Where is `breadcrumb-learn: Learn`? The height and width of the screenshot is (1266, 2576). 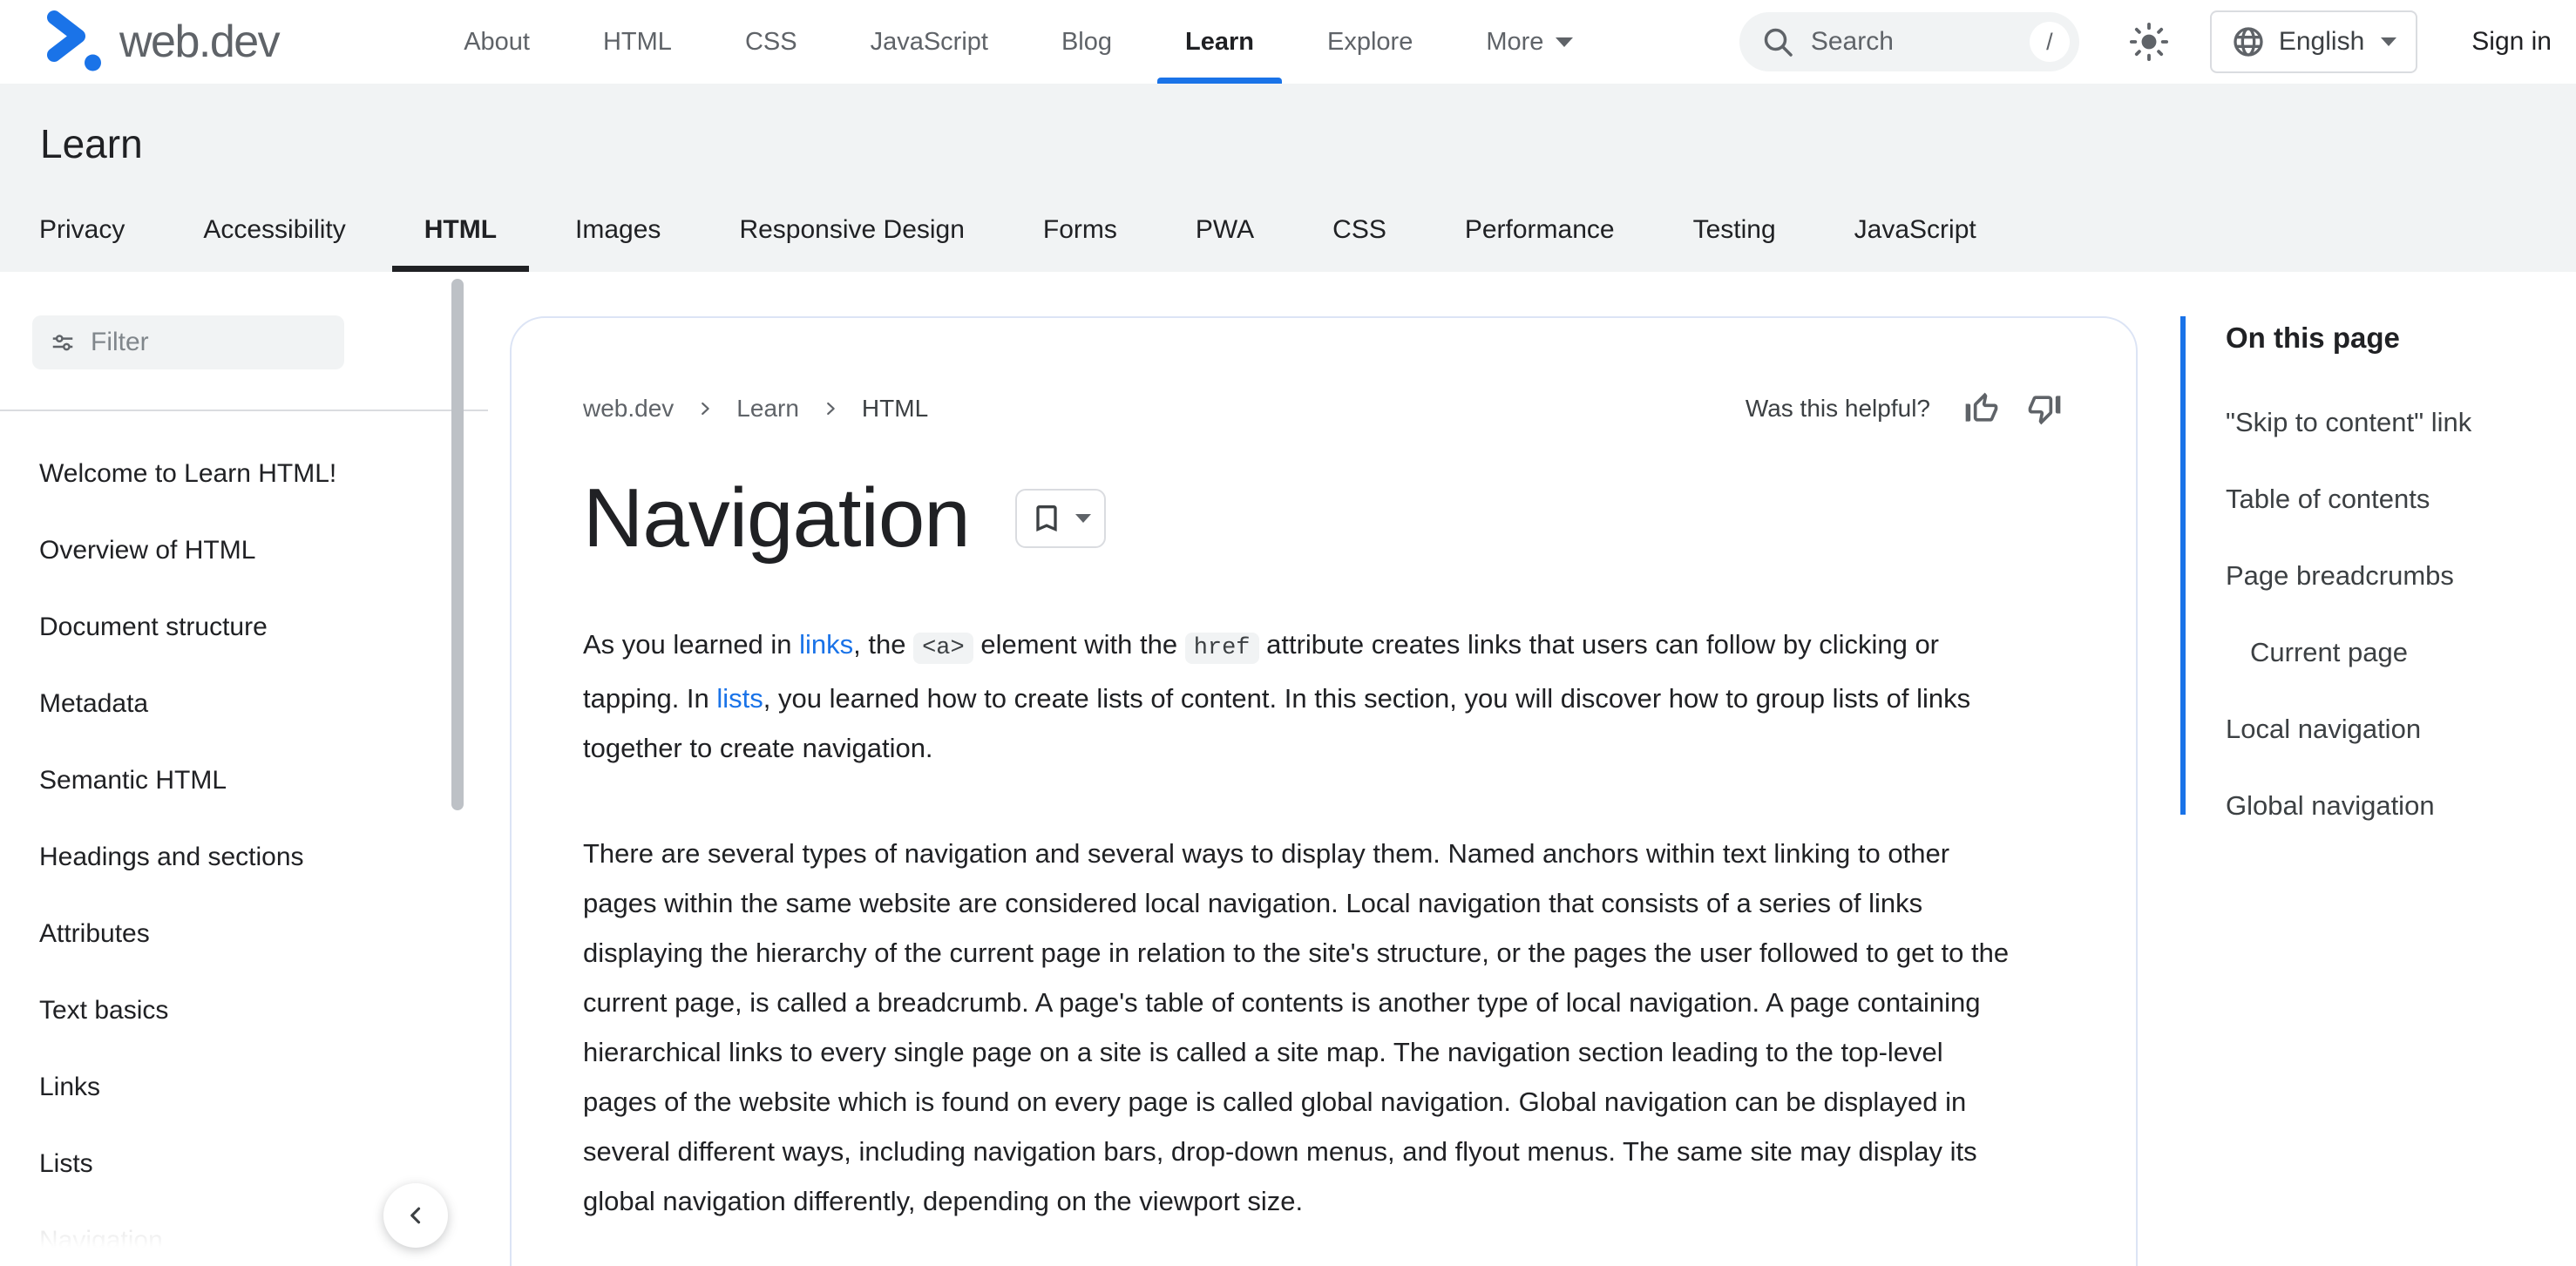 breadcrumb-learn: Learn is located at coordinates (768, 409).